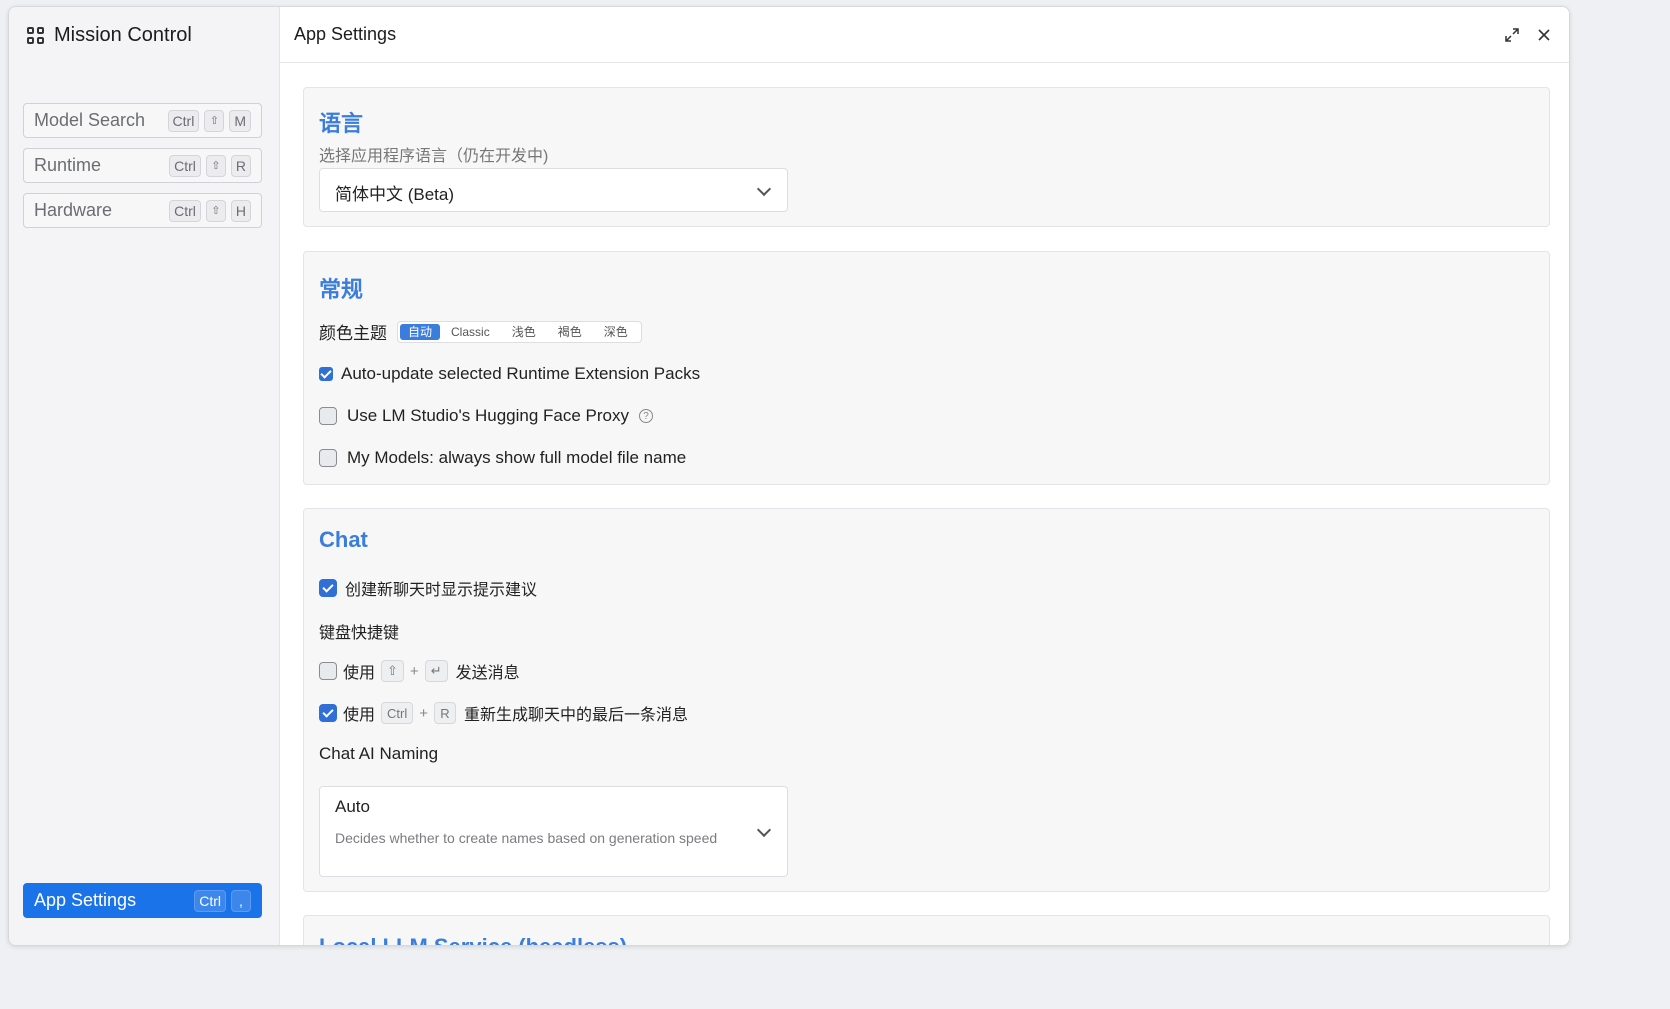 The width and height of the screenshot is (1670, 1009). I want to click on theme-option-sepia: 褐色, so click(570, 332).